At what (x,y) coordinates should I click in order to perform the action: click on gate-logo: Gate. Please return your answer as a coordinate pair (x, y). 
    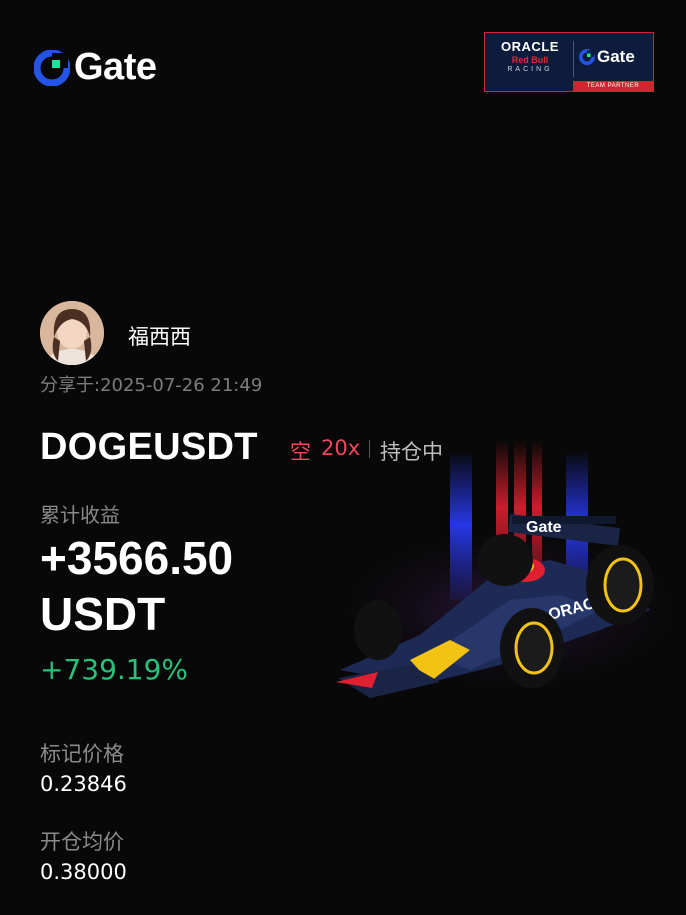
    Looking at the image, I should click on (95, 67).